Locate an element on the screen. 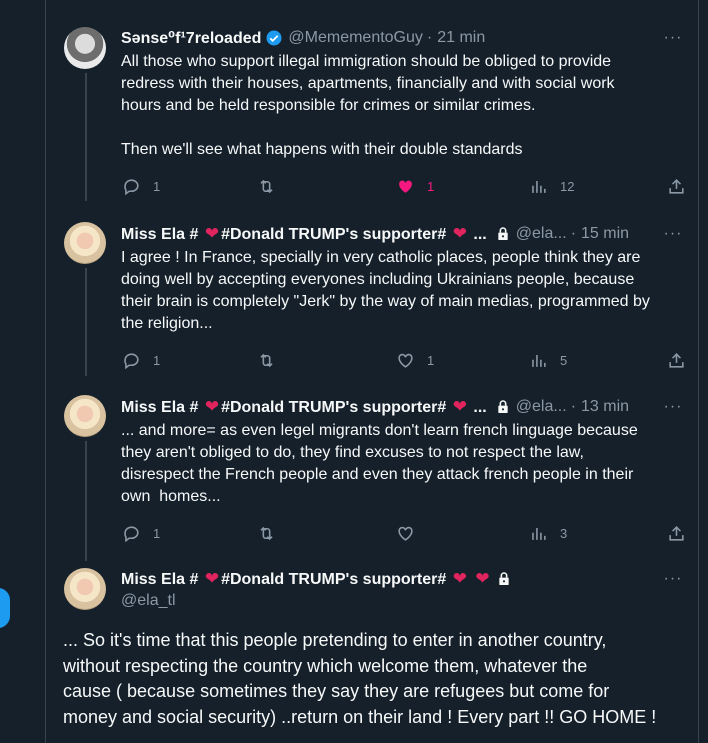  views-button: 5 is located at coordinates (548, 360).